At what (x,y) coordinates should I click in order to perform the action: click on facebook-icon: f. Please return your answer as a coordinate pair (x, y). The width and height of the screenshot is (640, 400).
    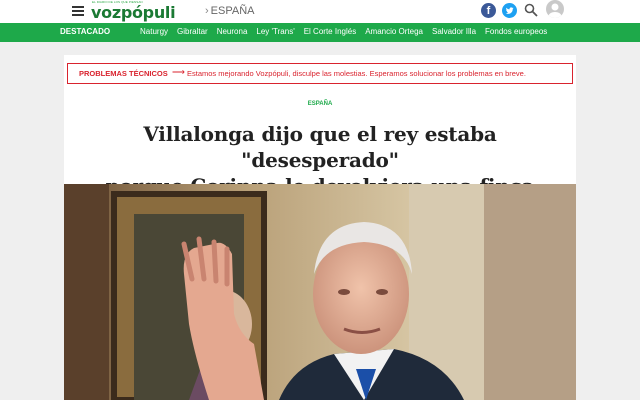
    Looking at the image, I should click on (488, 10).